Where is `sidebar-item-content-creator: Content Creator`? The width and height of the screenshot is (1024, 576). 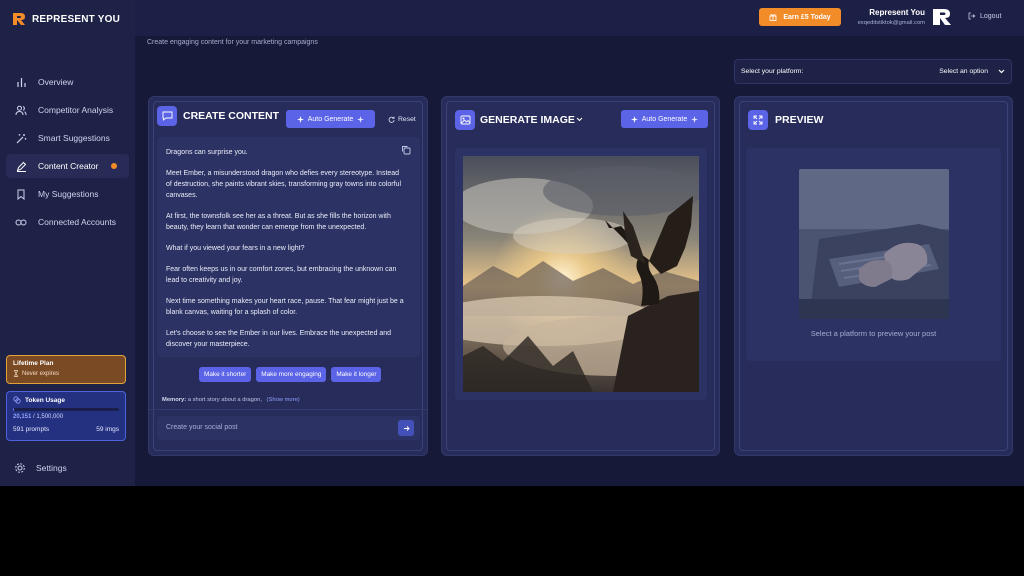 sidebar-item-content-creator: Content Creator is located at coordinates (67, 166).